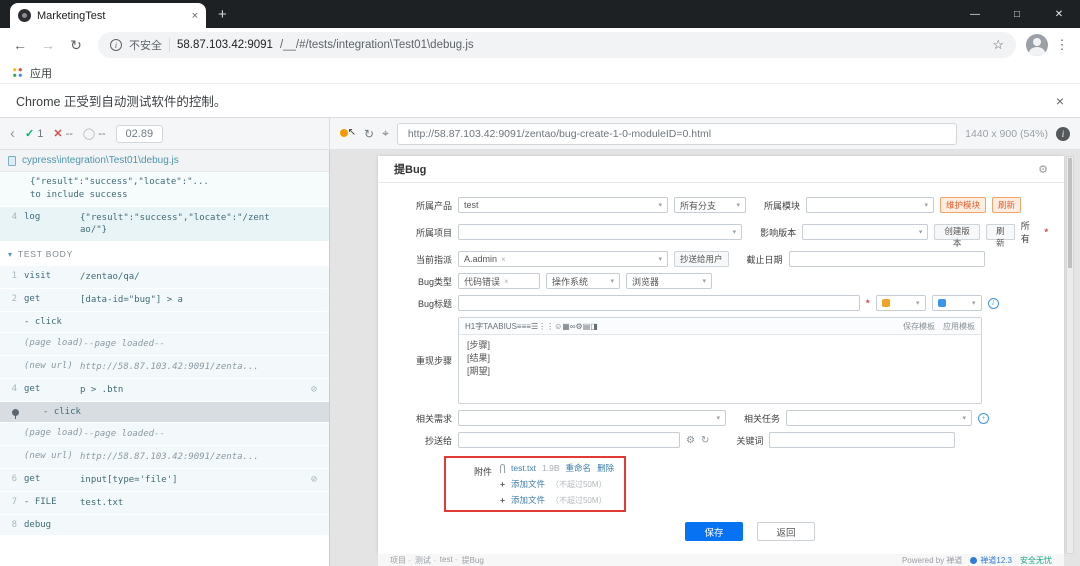 The image size is (1080, 566). What do you see at coordinates (563, 259) in the screenshot?
I see `assigned-to-select: A.admin × ▾` at bounding box center [563, 259].